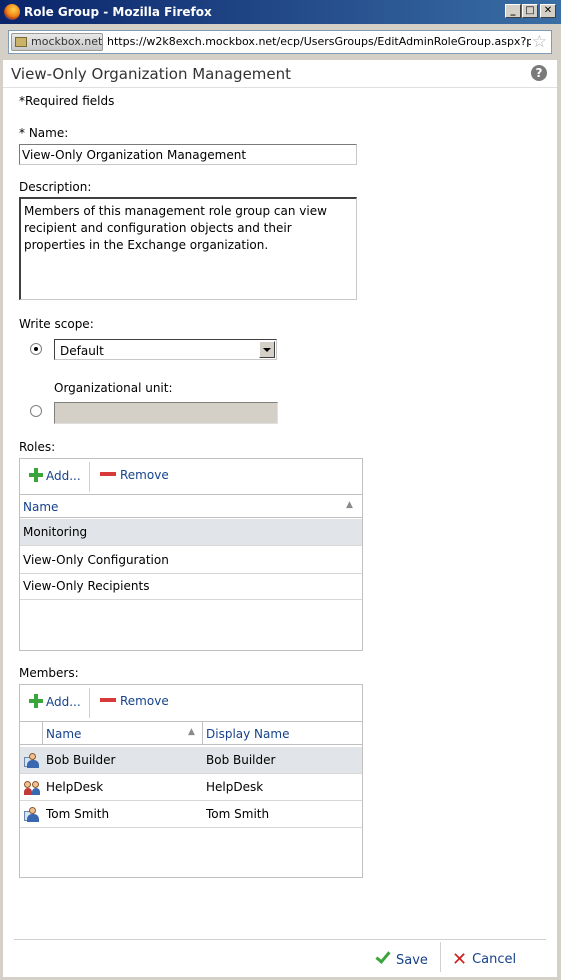 This screenshot has width=561, height=980. Describe the element at coordinates (460, 959) in the screenshot. I see `close-icon: ✕` at that location.